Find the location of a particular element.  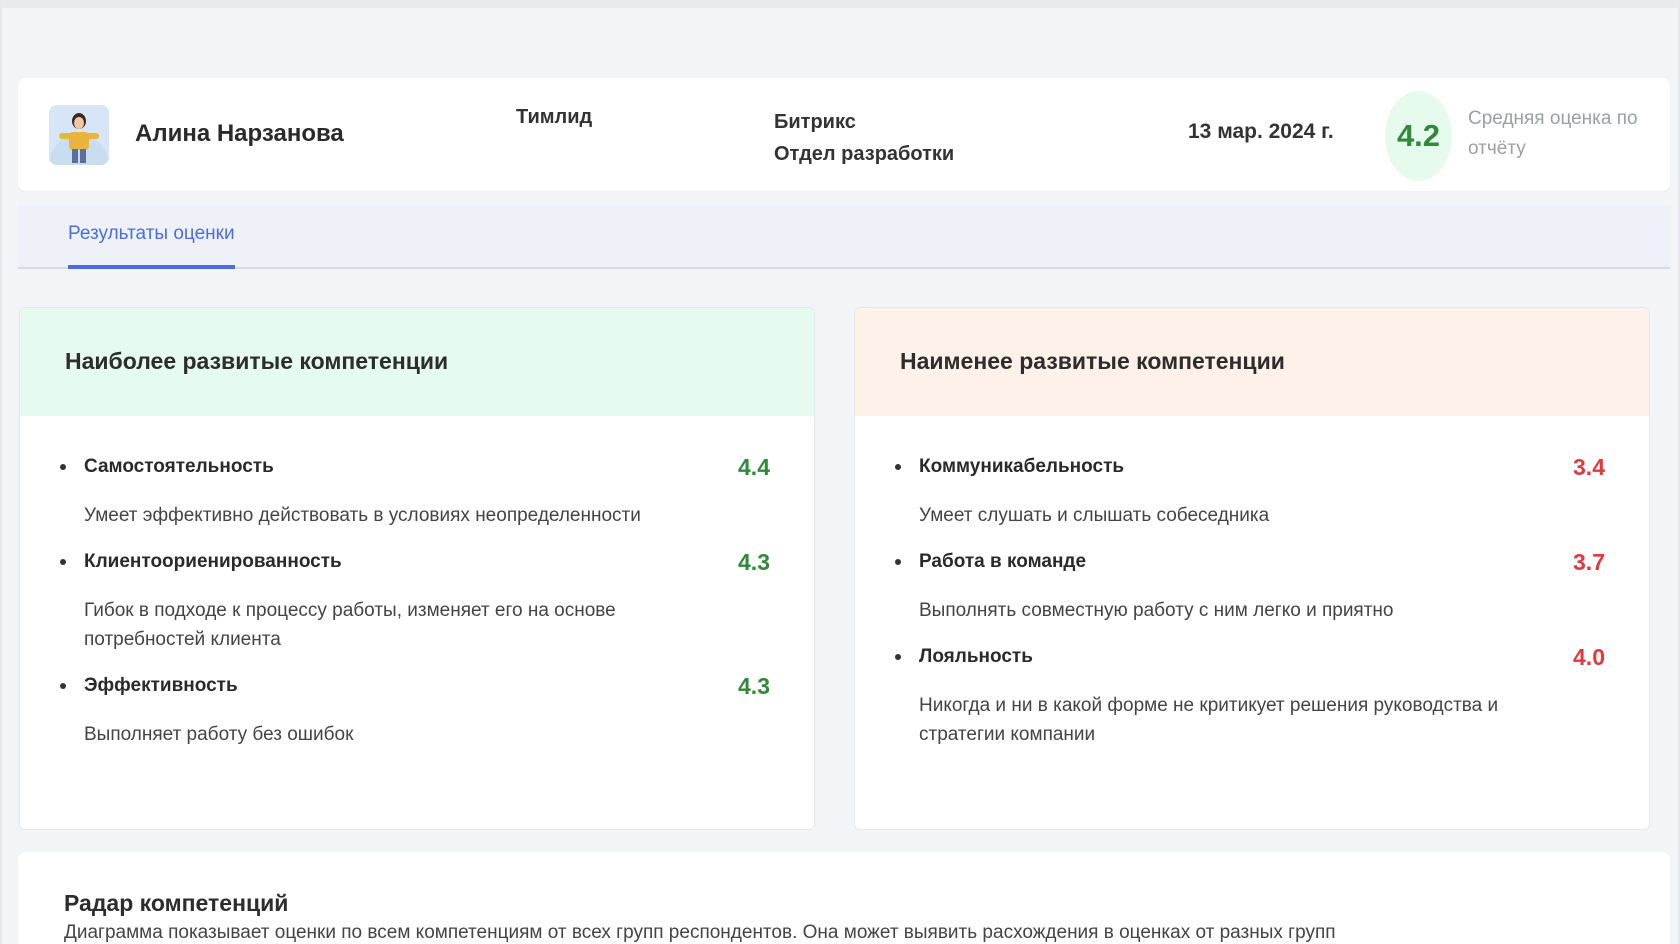

competence-name: Самостоятельность is located at coordinates (179, 466).